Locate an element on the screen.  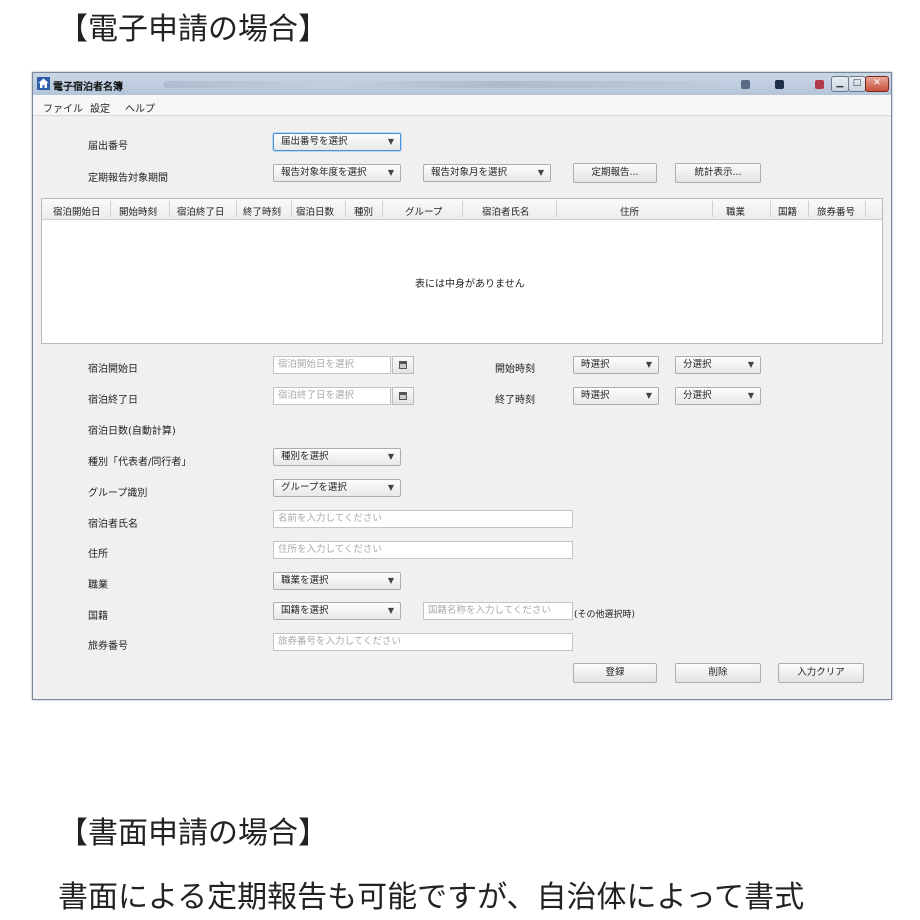
column-header: 職業 is located at coordinates (735, 211).